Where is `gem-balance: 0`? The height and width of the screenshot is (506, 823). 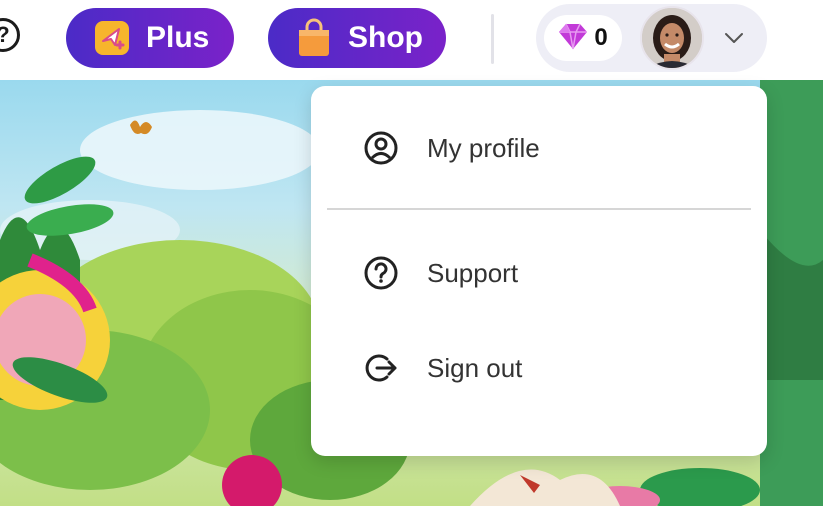 gem-balance: 0 is located at coordinates (583, 38).